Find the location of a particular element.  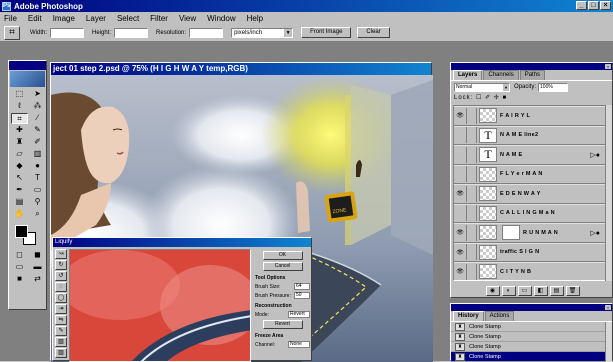

pen-tool-icon: ✒ is located at coordinates (19, 190).